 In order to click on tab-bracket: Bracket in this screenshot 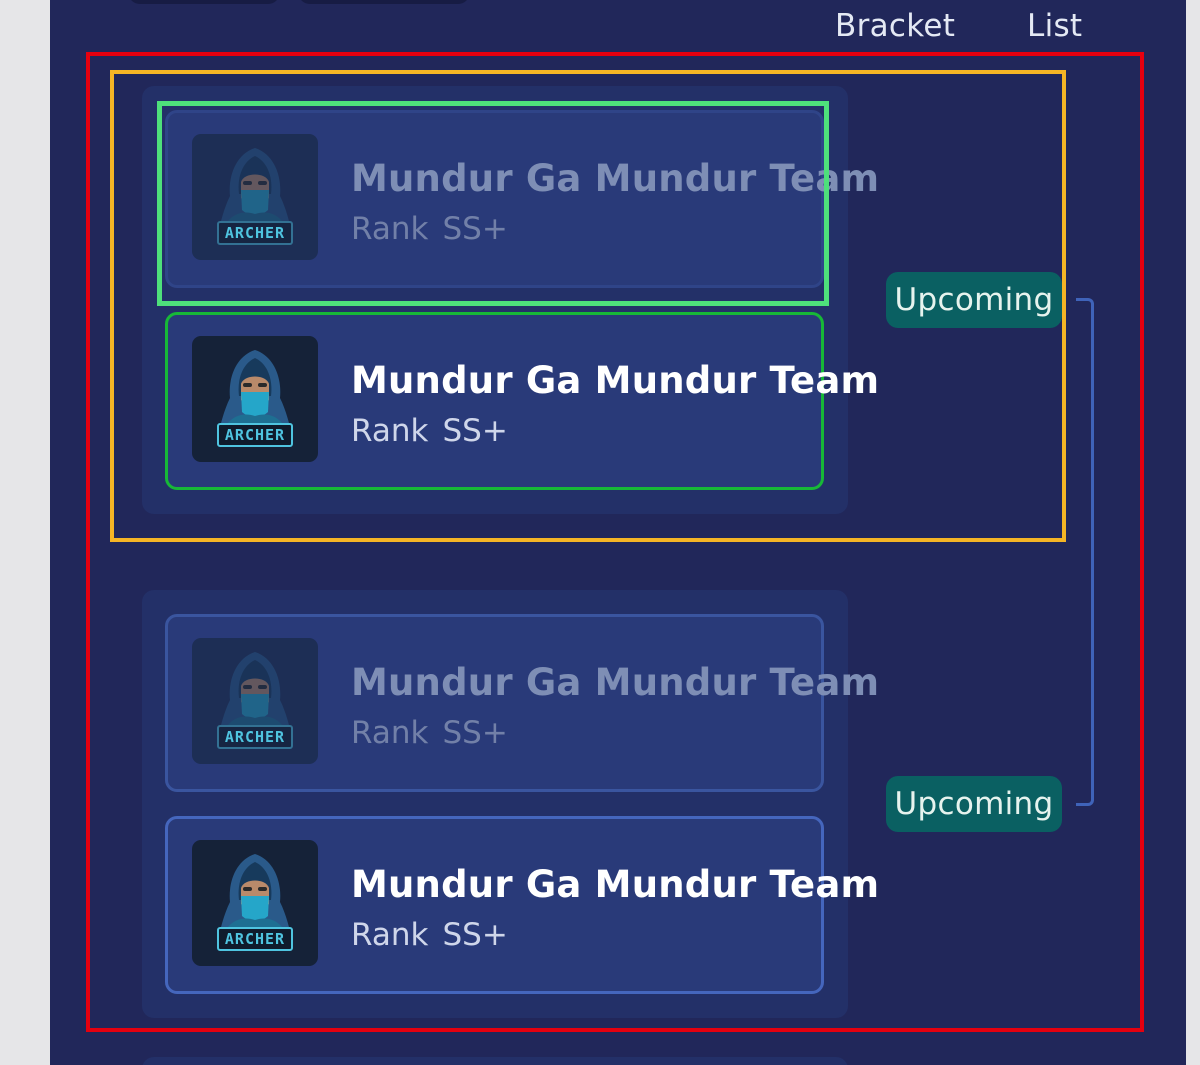, I will do `click(895, 26)`.